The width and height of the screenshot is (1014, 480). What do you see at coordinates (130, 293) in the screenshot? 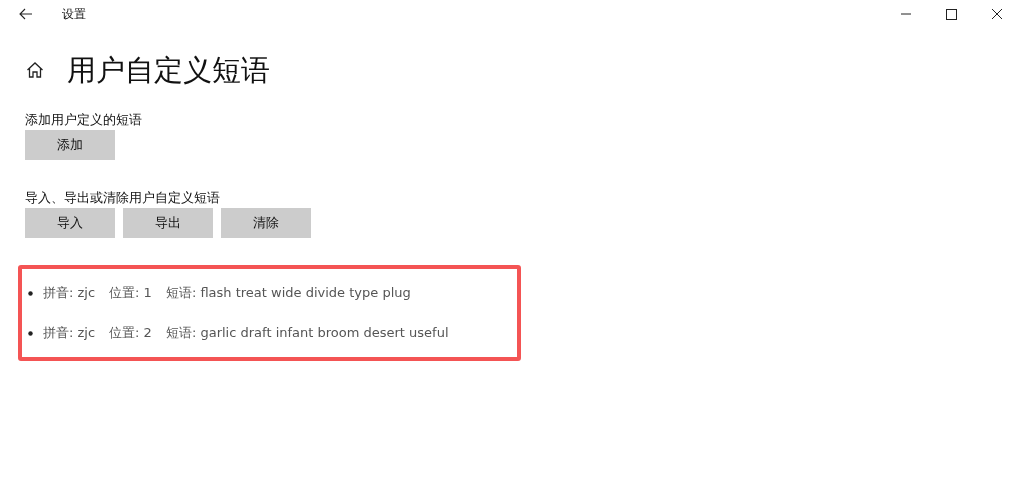
I see `position-text: 位置: 1` at bounding box center [130, 293].